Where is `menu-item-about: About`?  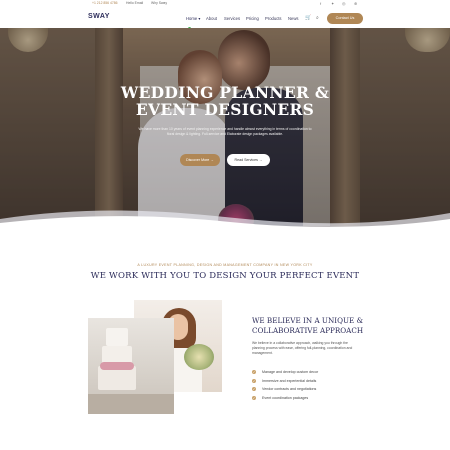
menu-item-about: About is located at coordinates (211, 18).